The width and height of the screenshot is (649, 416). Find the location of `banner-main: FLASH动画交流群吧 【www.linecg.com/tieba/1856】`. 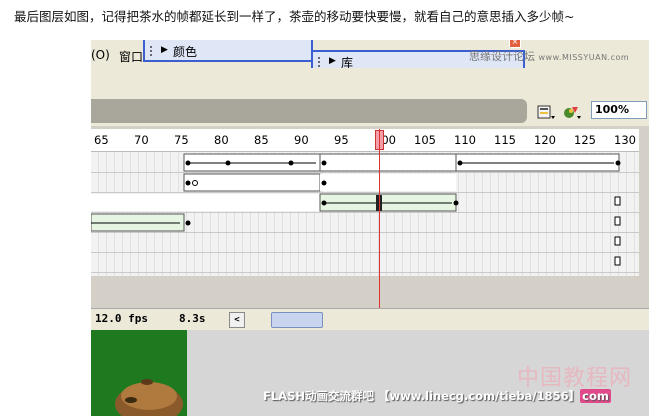

banner-main: FLASH动画交流群吧 【www.linecg.com/tieba/1856】 is located at coordinates (422, 396).